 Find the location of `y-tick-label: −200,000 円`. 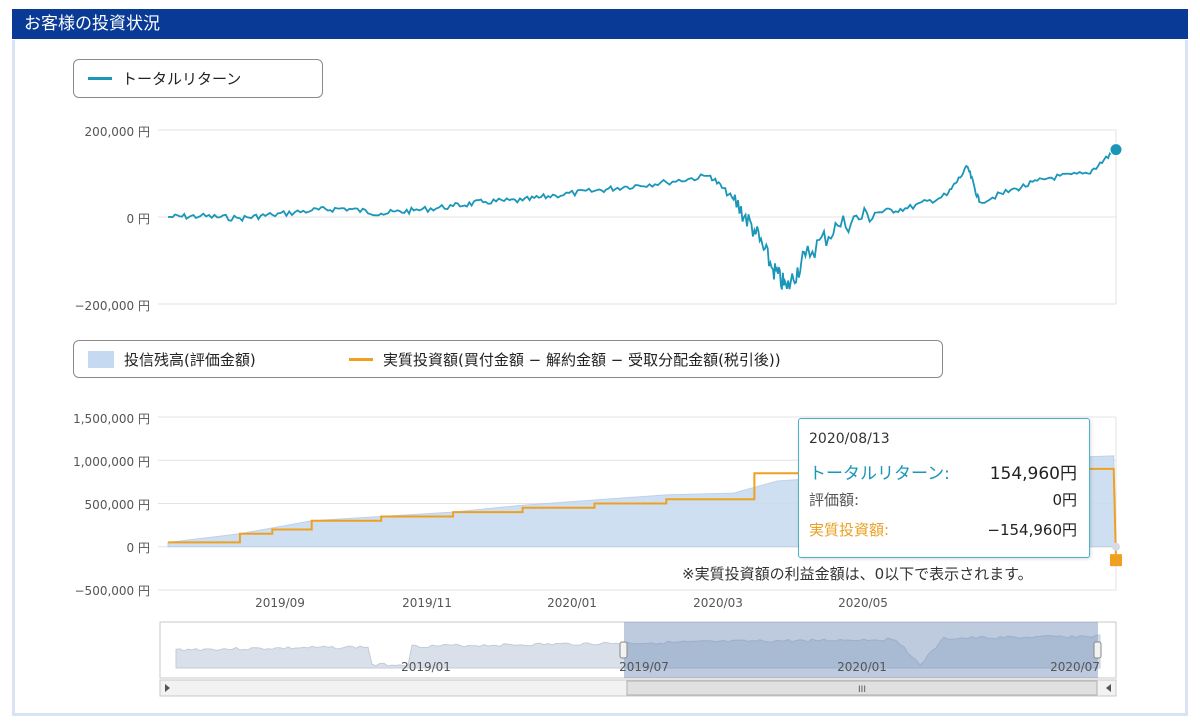

y-tick-label: −200,000 円 is located at coordinates (112, 306).